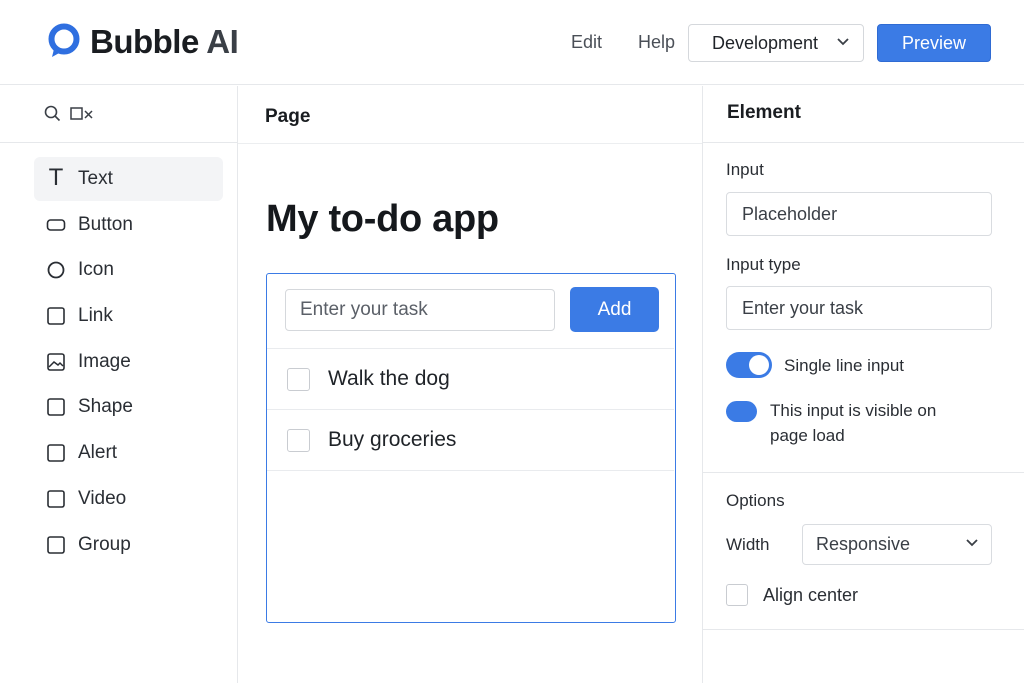  What do you see at coordinates (56, 545) in the screenshot?
I see `group-icon` at bounding box center [56, 545].